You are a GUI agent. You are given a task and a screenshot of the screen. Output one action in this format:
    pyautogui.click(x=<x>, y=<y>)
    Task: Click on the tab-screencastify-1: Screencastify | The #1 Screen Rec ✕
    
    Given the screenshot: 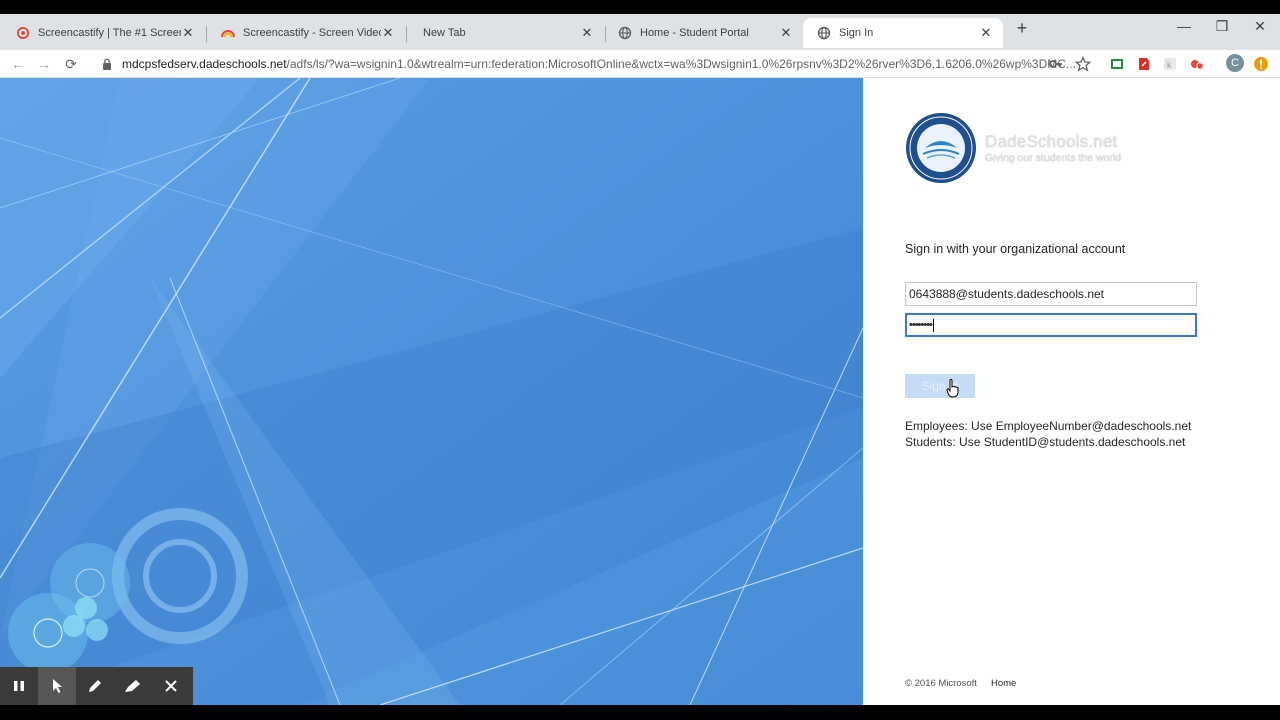 What is the action you would take?
    pyautogui.click(x=103, y=33)
    